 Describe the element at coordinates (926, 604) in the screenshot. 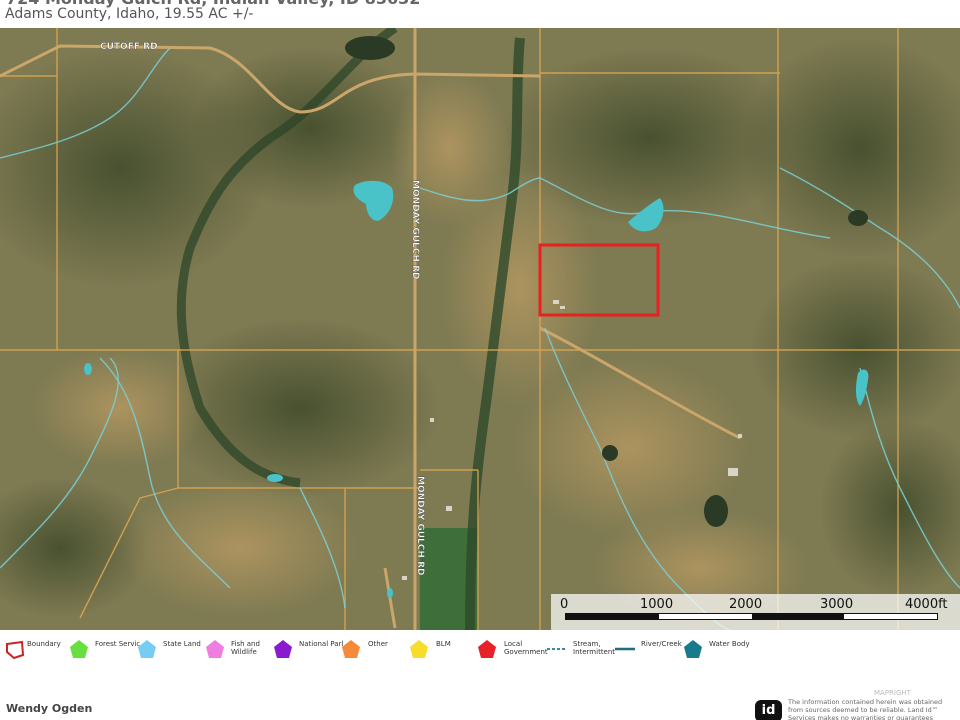

I see `scale-label-4000ft: 4000ft` at that location.